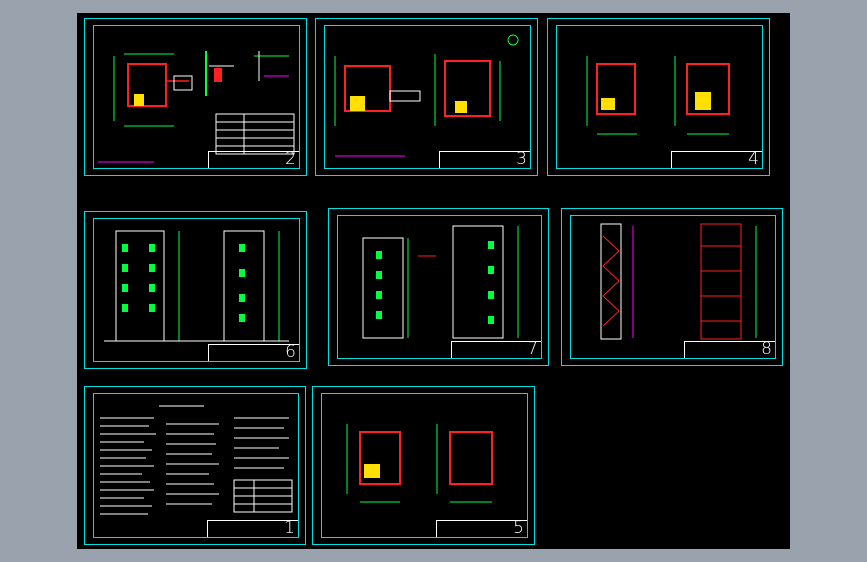 The image size is (867, 562). I want to click on sheet-number: 3, so click(521, 159).